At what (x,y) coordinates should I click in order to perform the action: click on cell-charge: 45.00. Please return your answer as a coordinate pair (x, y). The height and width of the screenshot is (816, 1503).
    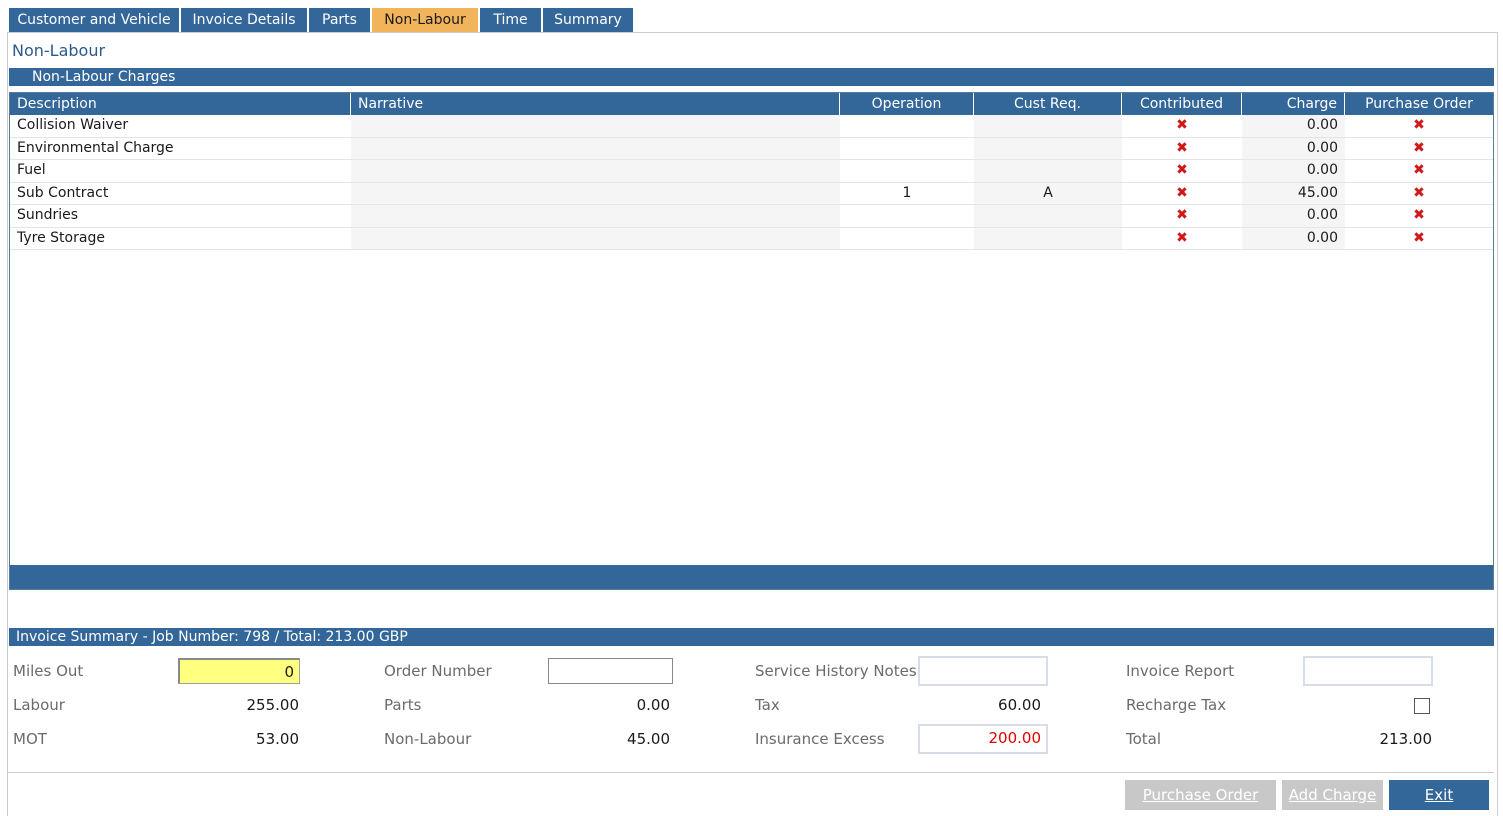
    Looking at the image, I should click on (1293, 193).